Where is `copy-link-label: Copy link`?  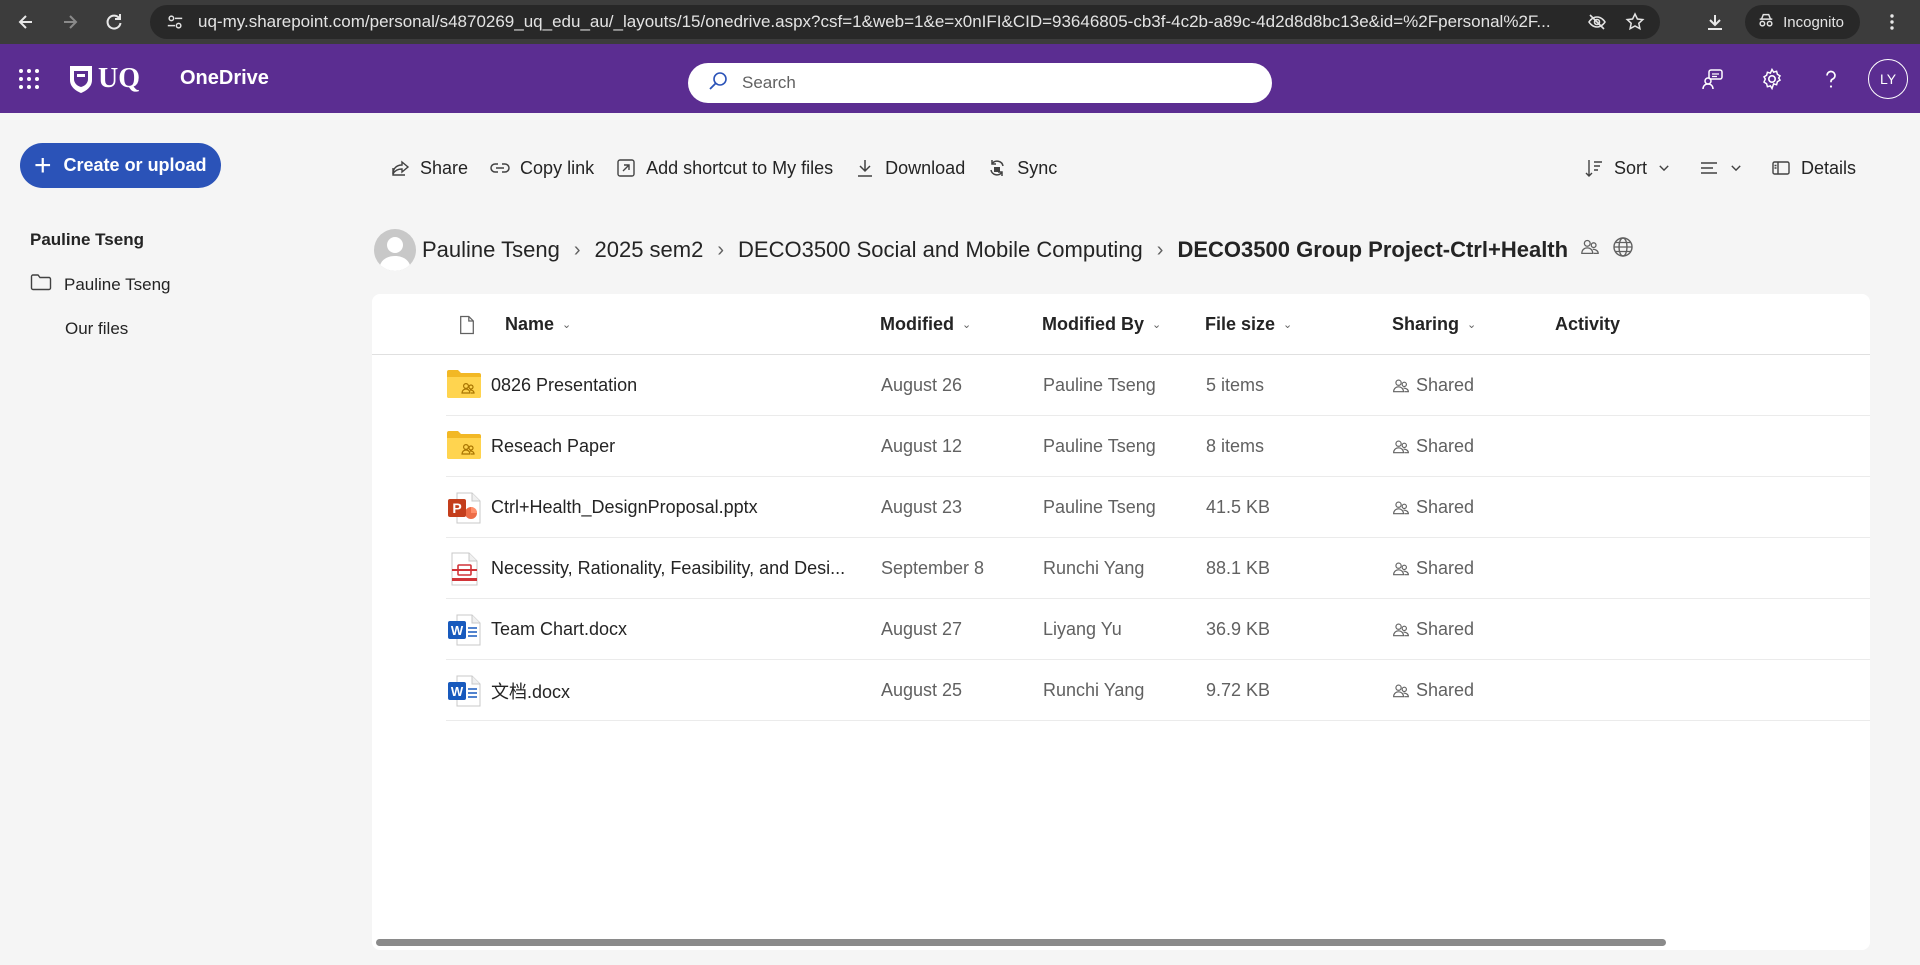 copy-link-label: Copy link is located at coordinates (557, 167).